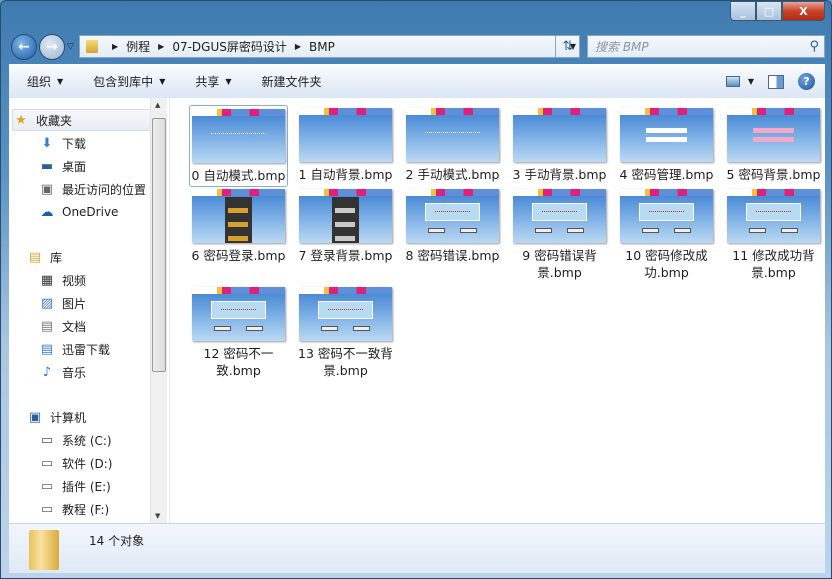 Image resolution: width=832 pixels, height=579 pixels. I want to click on file-item: 12 密码不一致.bmp, so click(238, 332).